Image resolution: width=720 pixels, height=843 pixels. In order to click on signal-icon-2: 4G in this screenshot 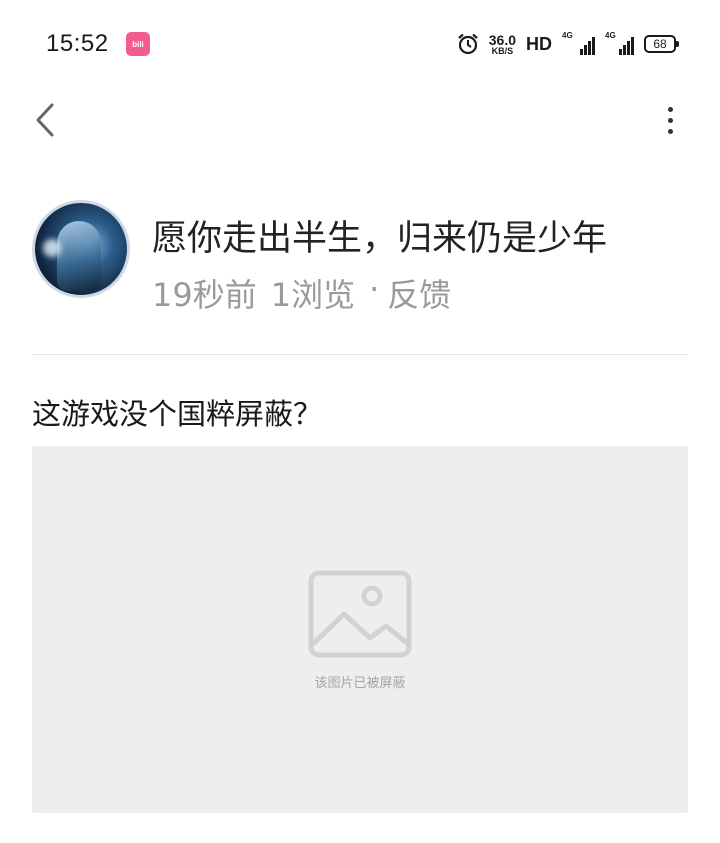, I will do `click(619, 43)`.